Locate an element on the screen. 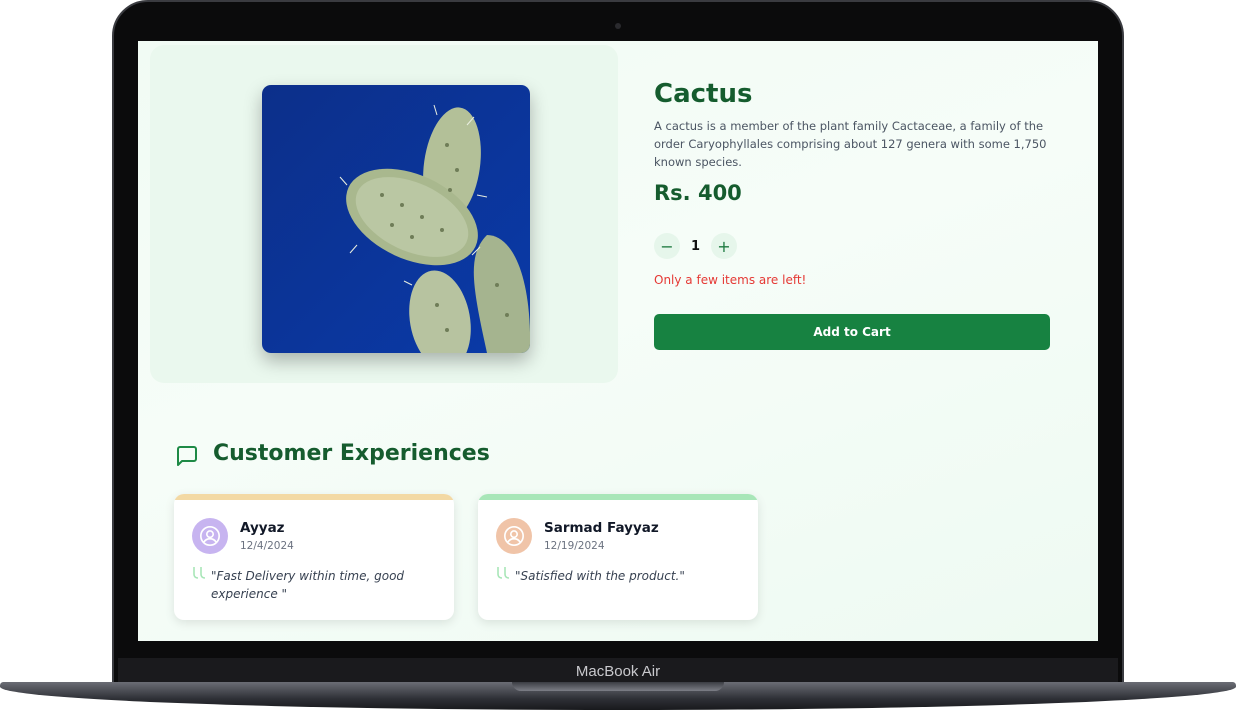 The image size is (1236, 710). device-label: MacBook Air is located at coordinates (618, 671).